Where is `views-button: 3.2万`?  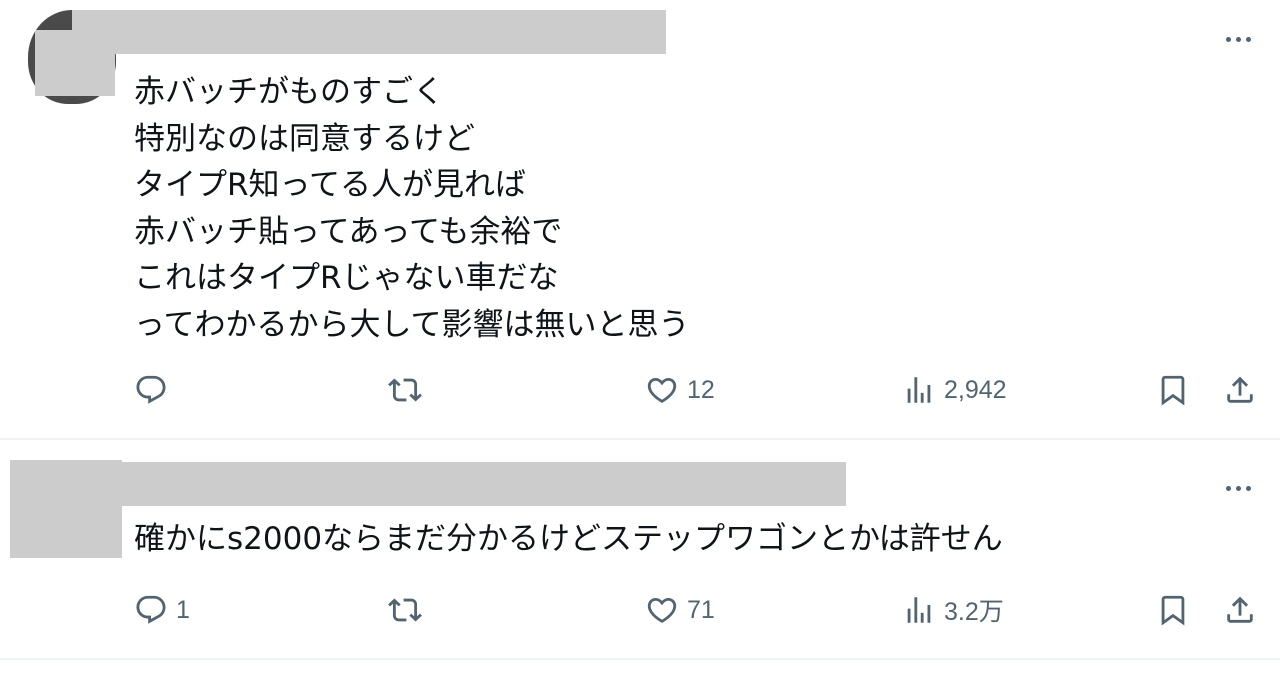 views-button: 3.2万 is located at coordinates (953, 610).